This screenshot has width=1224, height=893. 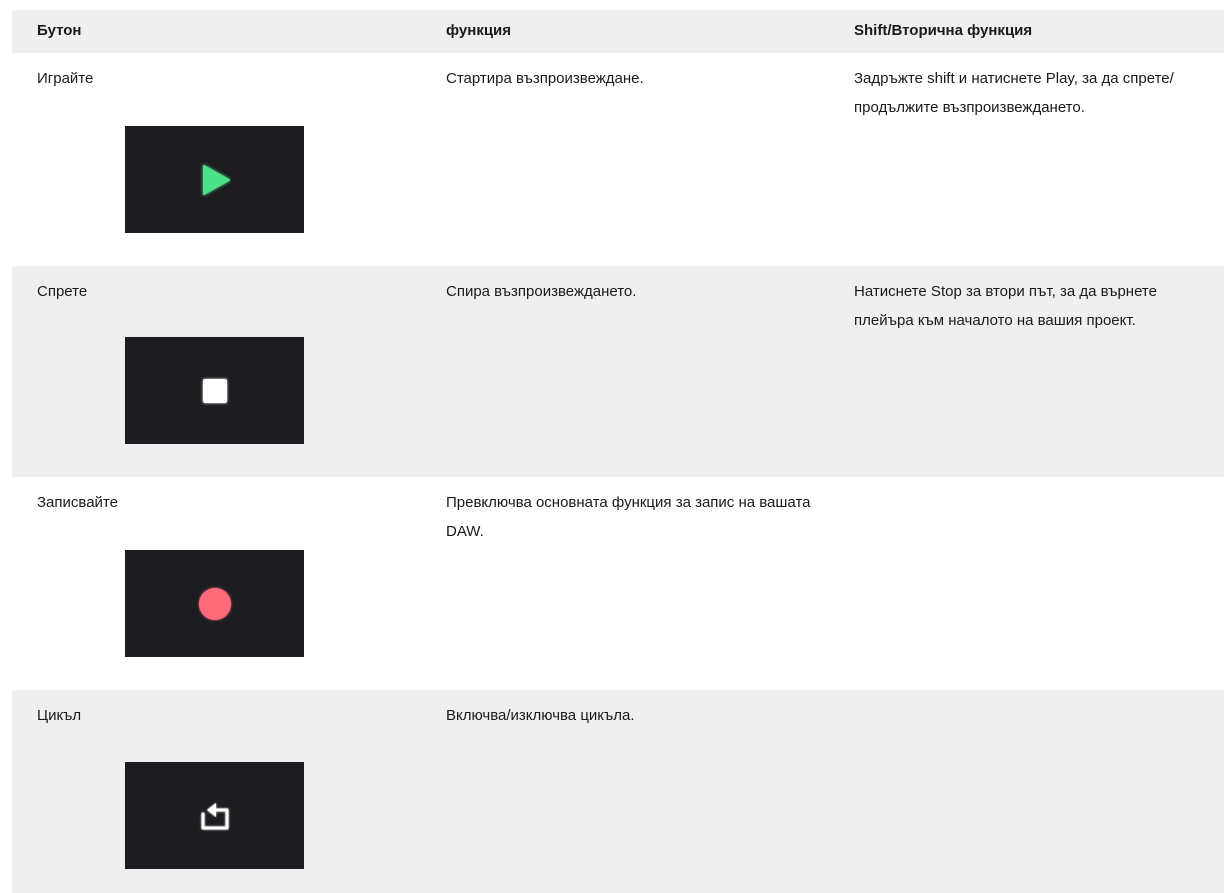 I want to click on table-header: Бутон функция Shift/Вторична функция, so click(x=618, y=31).